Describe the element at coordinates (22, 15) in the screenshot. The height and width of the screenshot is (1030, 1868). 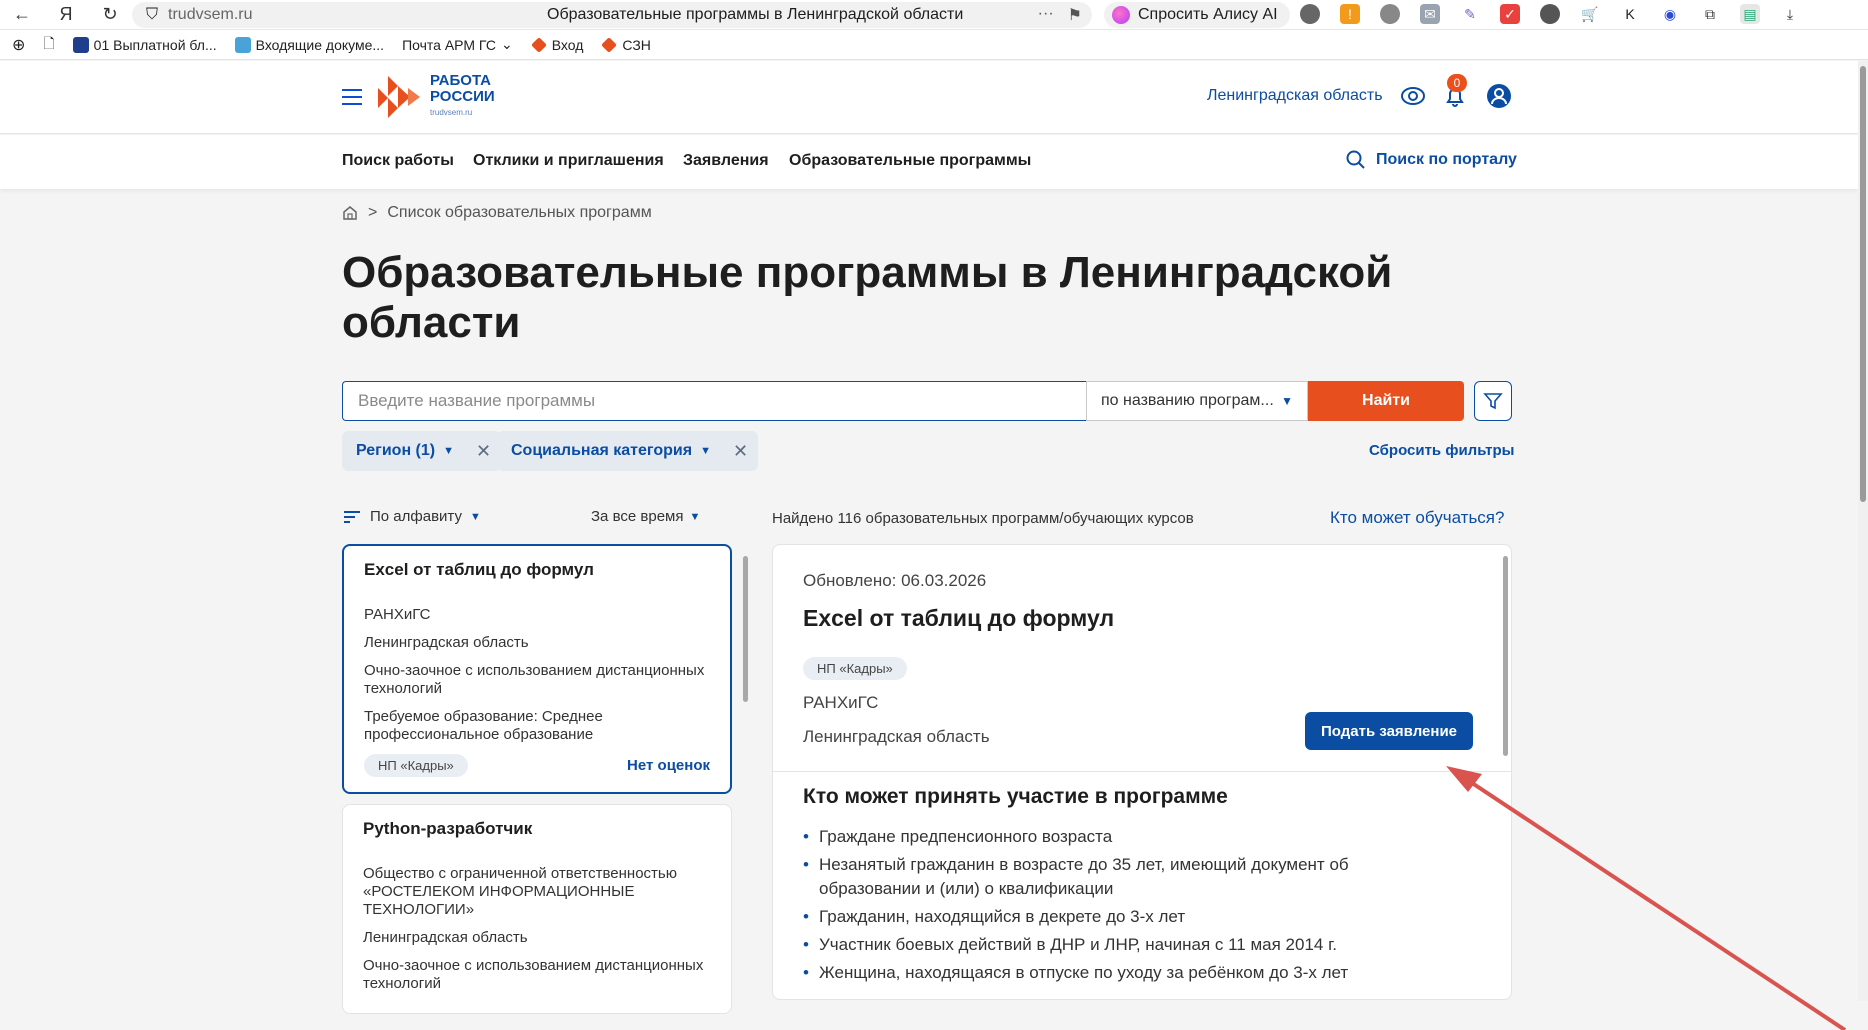
I see `back-icon: ←` at that location.